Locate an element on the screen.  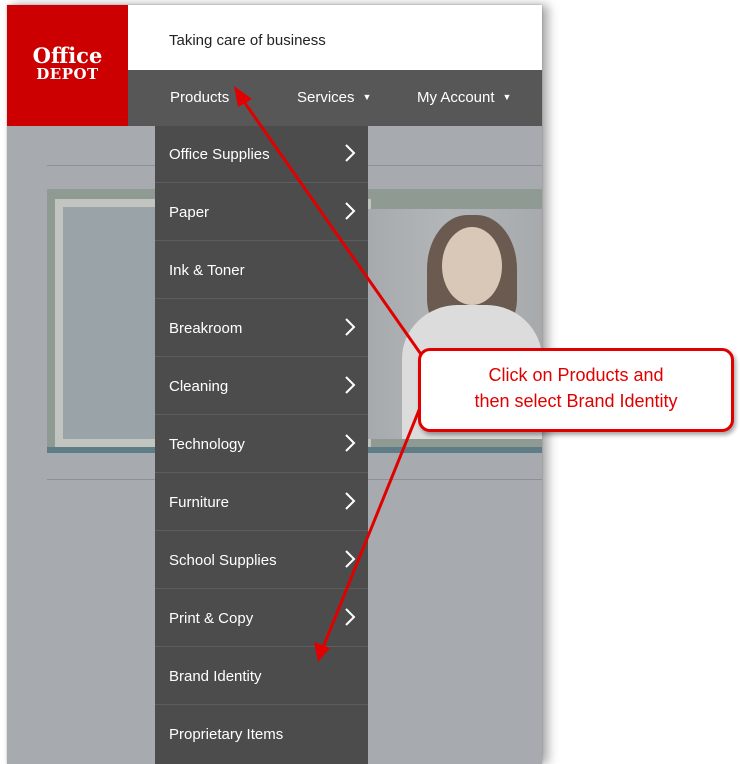
menu-item-label: Furniture is located at coordinates (199, 502).